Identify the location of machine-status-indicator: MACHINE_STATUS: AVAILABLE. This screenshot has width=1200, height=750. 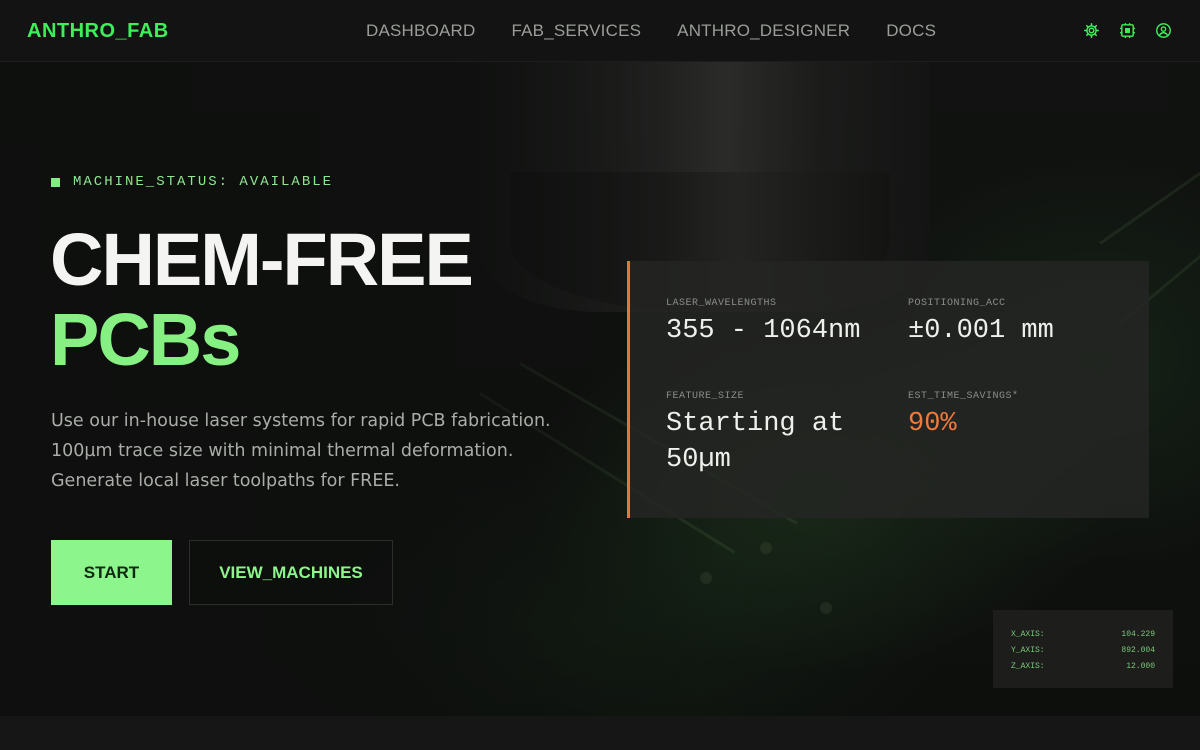
(192, 182).